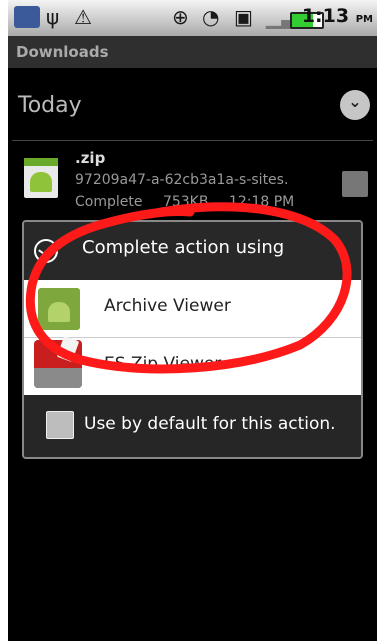  Describe the element at coordinates (210, 424) in the screenshot. I see `use-default-label: Use by default for this action.` at that location.